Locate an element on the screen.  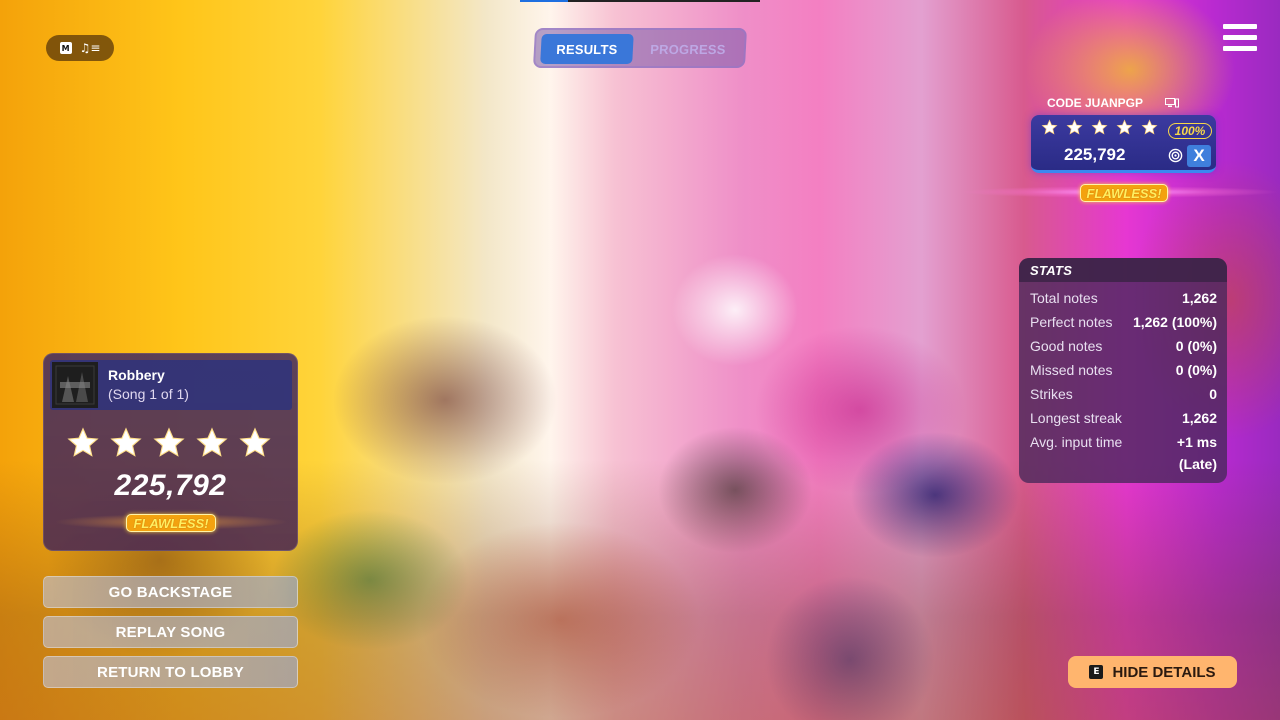
stat-label: Longest streak is located at coordinates (1076, 418).